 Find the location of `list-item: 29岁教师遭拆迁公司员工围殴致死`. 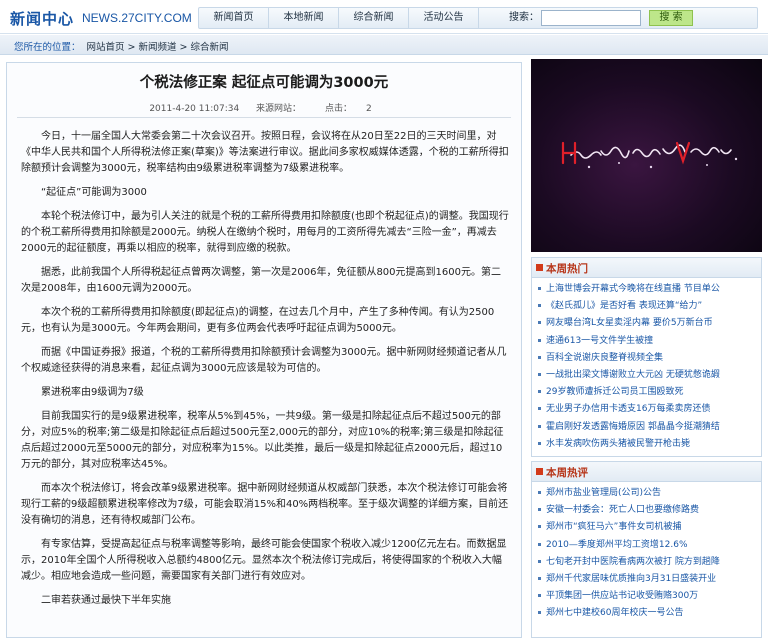

list-item: 29岁教师遭拆迁公司员工围殴致死 is located at coordinates (649, 392).